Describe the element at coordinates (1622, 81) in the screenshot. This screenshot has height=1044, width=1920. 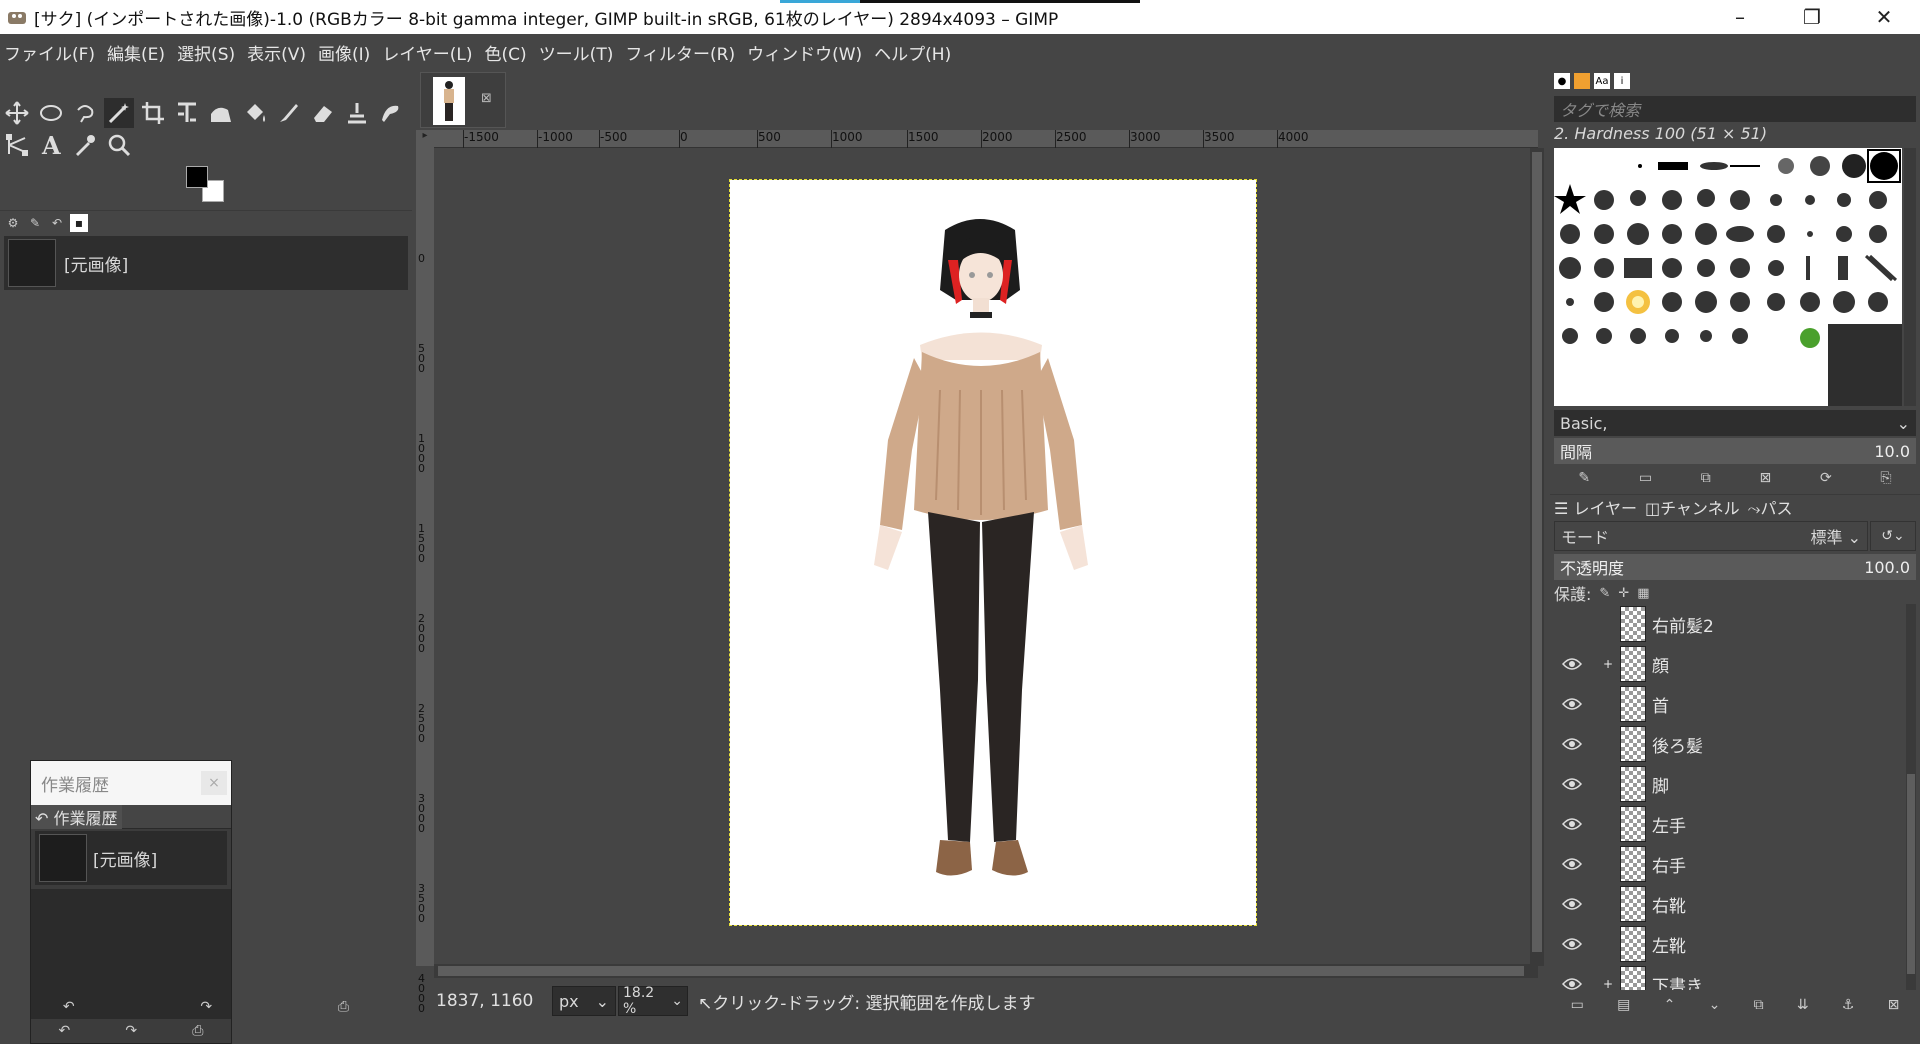
I see `document-tab-icon: i` at that location.